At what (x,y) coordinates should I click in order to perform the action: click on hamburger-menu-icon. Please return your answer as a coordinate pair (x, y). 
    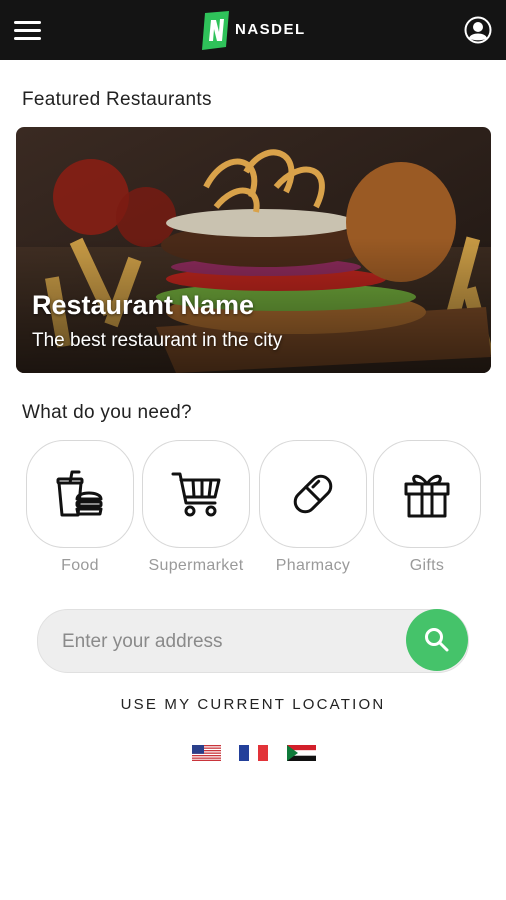
    Looking at the image, I should click on (28, 31).